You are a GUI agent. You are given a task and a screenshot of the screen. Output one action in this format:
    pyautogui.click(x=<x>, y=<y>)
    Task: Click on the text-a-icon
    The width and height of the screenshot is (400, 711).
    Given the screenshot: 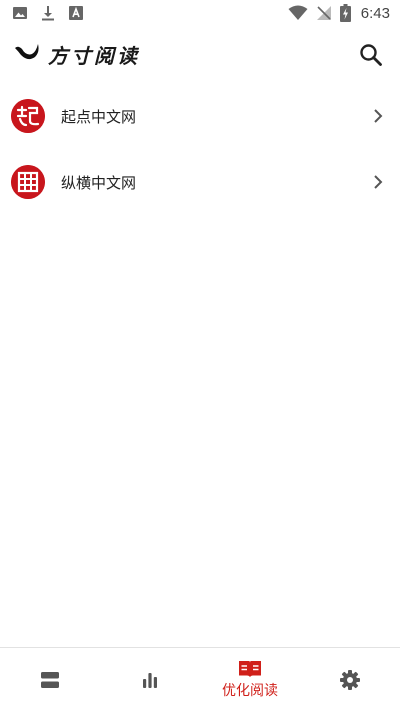 What is the action you would take?
    pyautogui.click(x=76, y=13)
    